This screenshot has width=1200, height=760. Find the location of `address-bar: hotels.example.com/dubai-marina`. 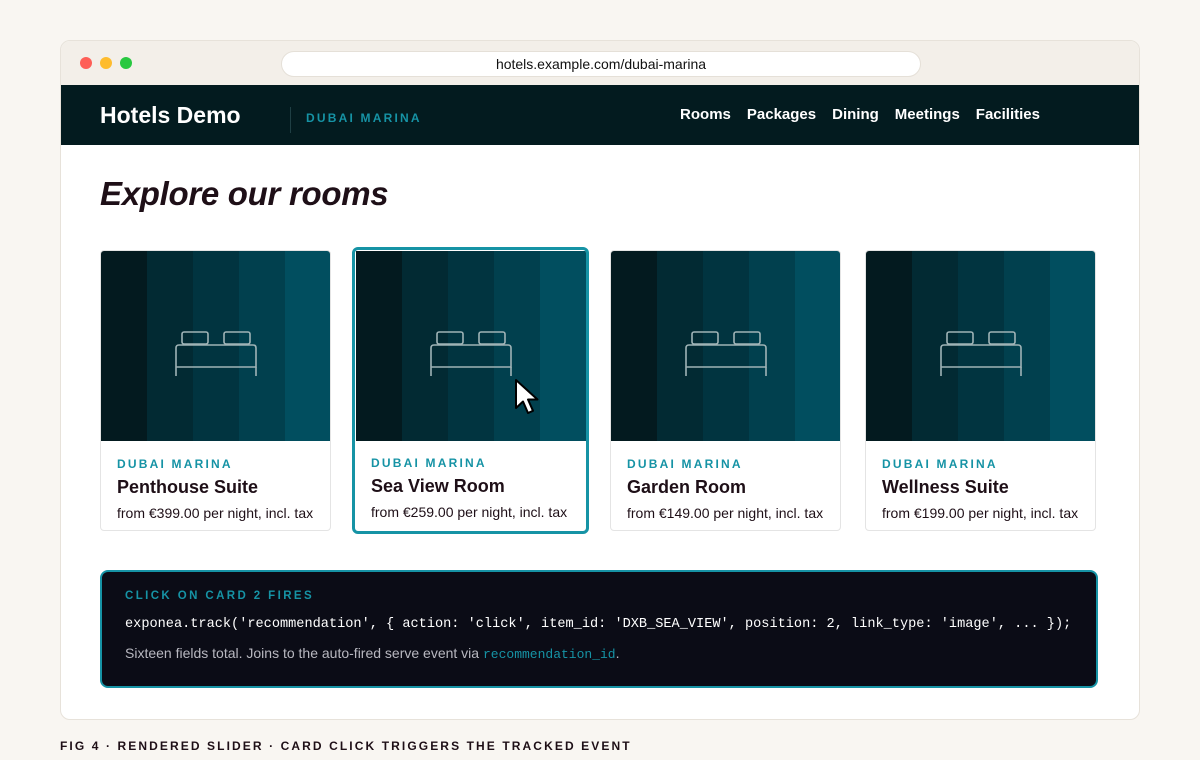

address-bar: hotels.example.com/dubai-marina is located at coordinates (601, 64).